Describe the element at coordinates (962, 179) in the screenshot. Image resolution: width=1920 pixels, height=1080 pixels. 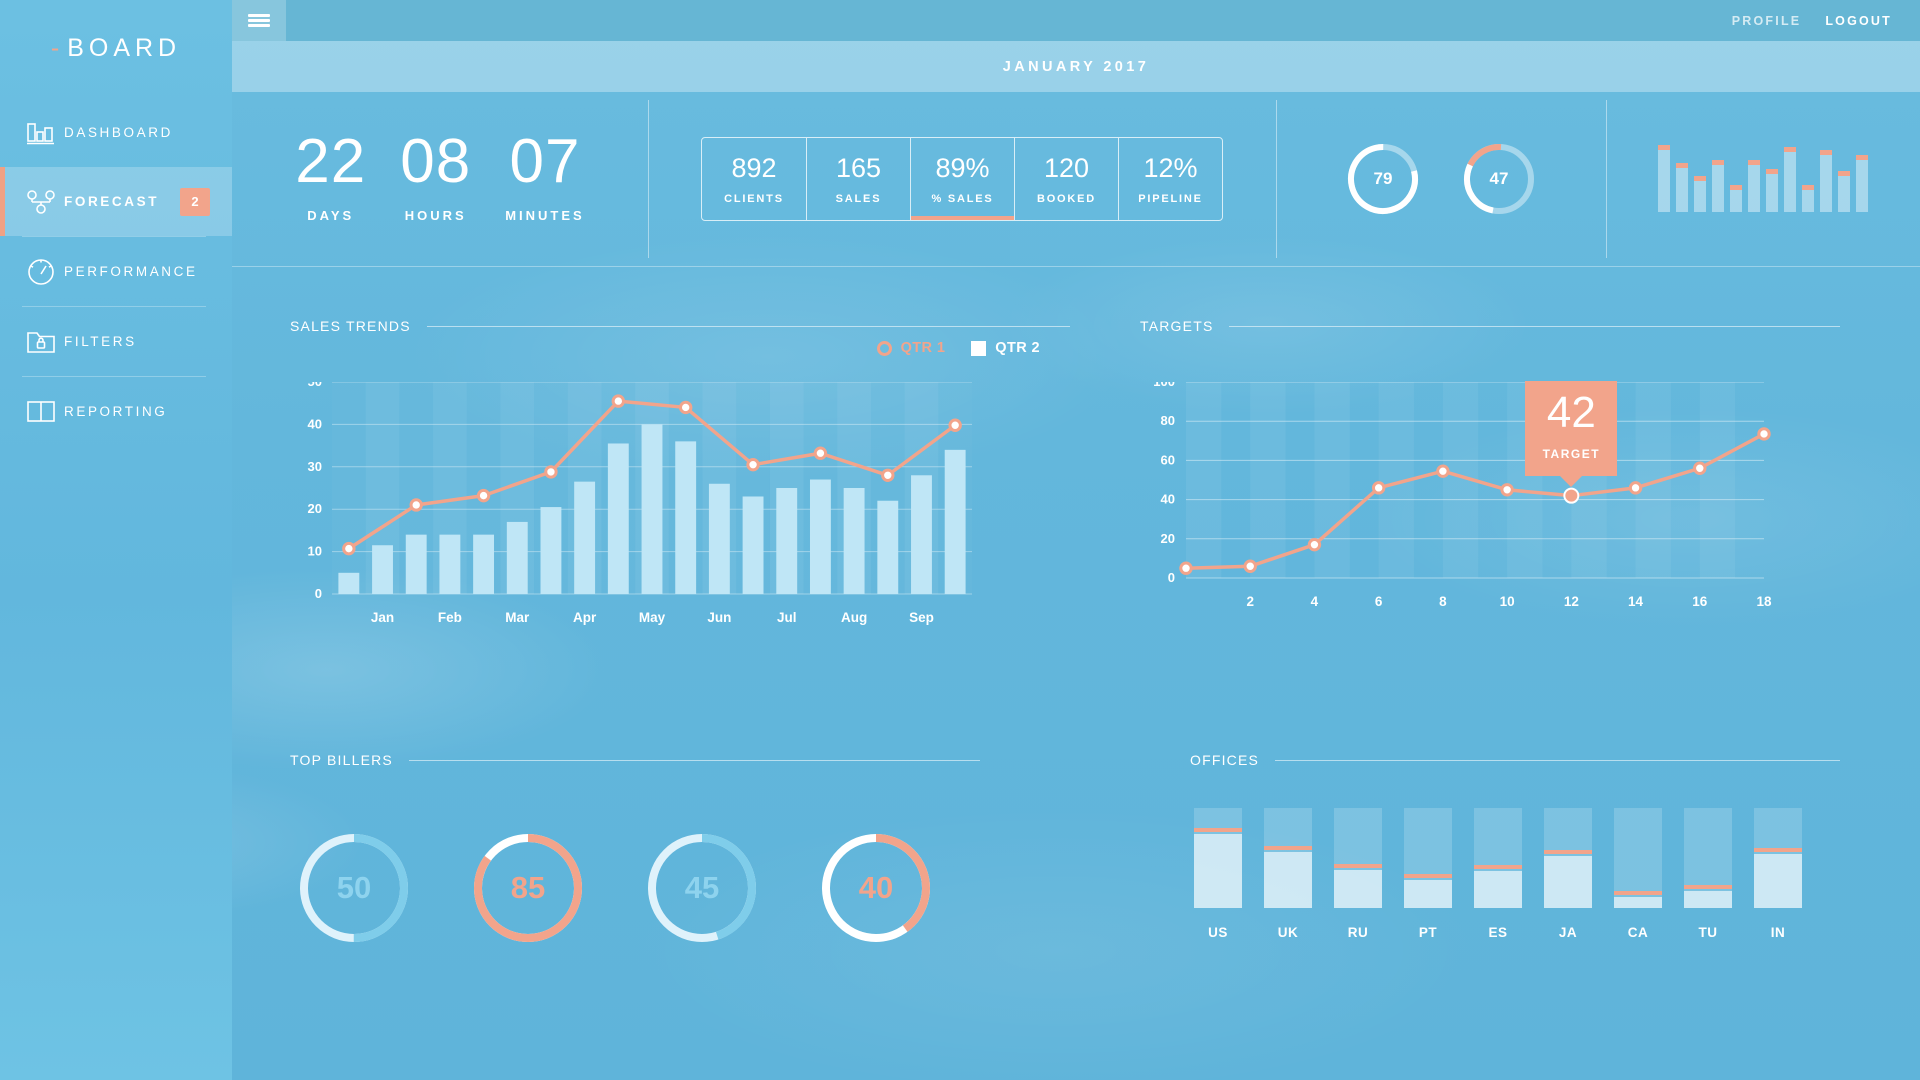
I see `stat-sales: 89% % SALES` at that location.